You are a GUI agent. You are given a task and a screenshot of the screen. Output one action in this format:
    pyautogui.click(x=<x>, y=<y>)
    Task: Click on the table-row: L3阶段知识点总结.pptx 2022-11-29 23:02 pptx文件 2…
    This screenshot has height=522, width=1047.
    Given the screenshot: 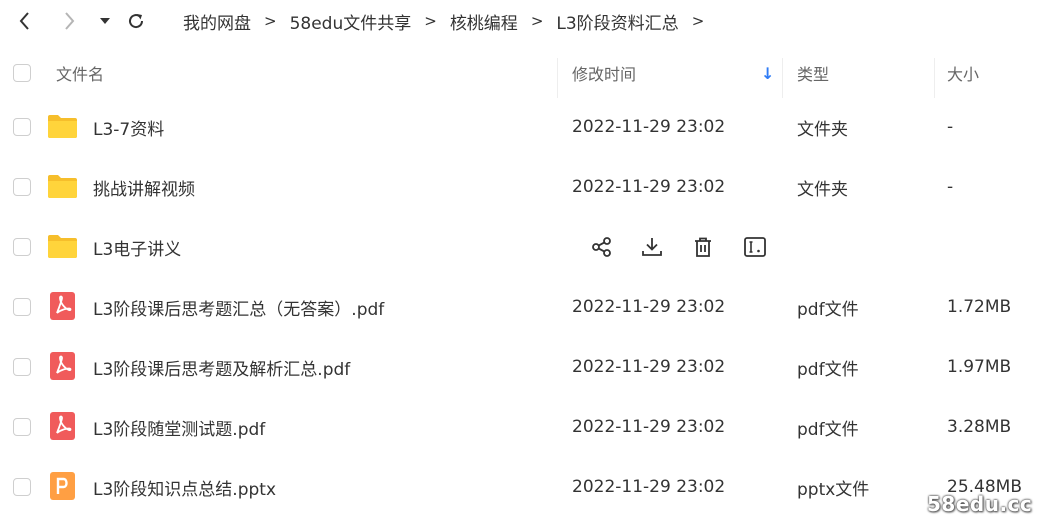 What is the action you would take?
    pyautogui.click(x=523, y=487)
    